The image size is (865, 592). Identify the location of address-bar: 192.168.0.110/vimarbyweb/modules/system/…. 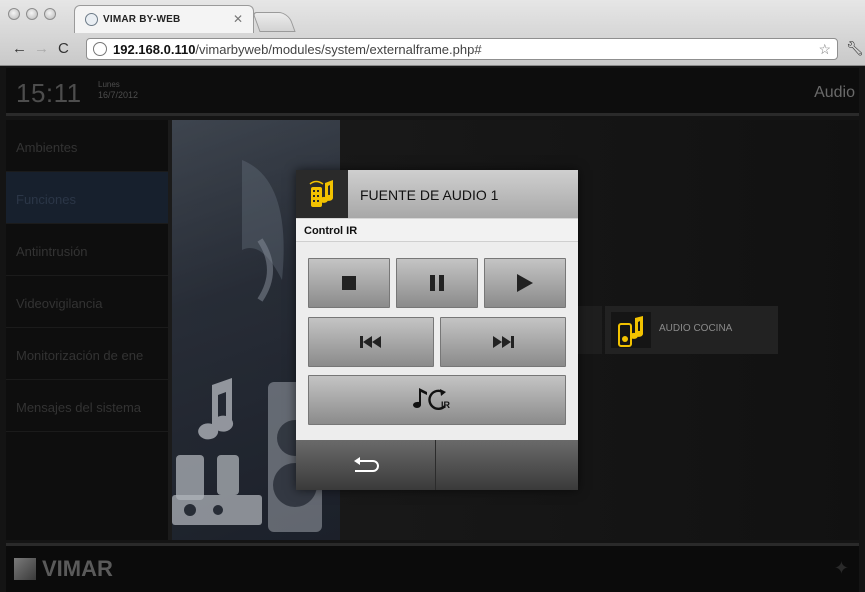
(462, 49).